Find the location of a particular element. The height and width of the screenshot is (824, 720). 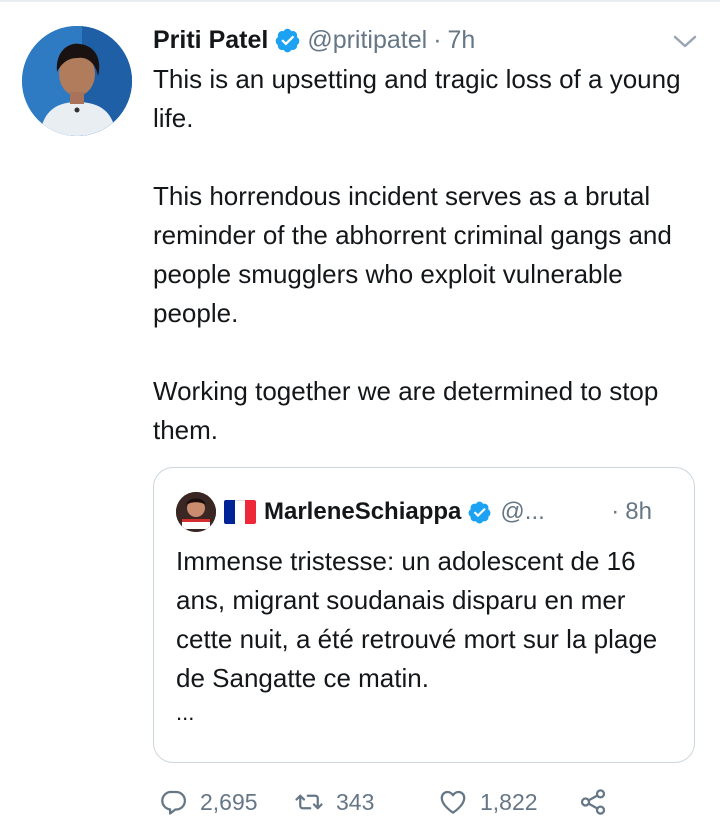

quoted-tweet-header: MarleneSchiappa @... · 8h is located at coordinates (426, 512).